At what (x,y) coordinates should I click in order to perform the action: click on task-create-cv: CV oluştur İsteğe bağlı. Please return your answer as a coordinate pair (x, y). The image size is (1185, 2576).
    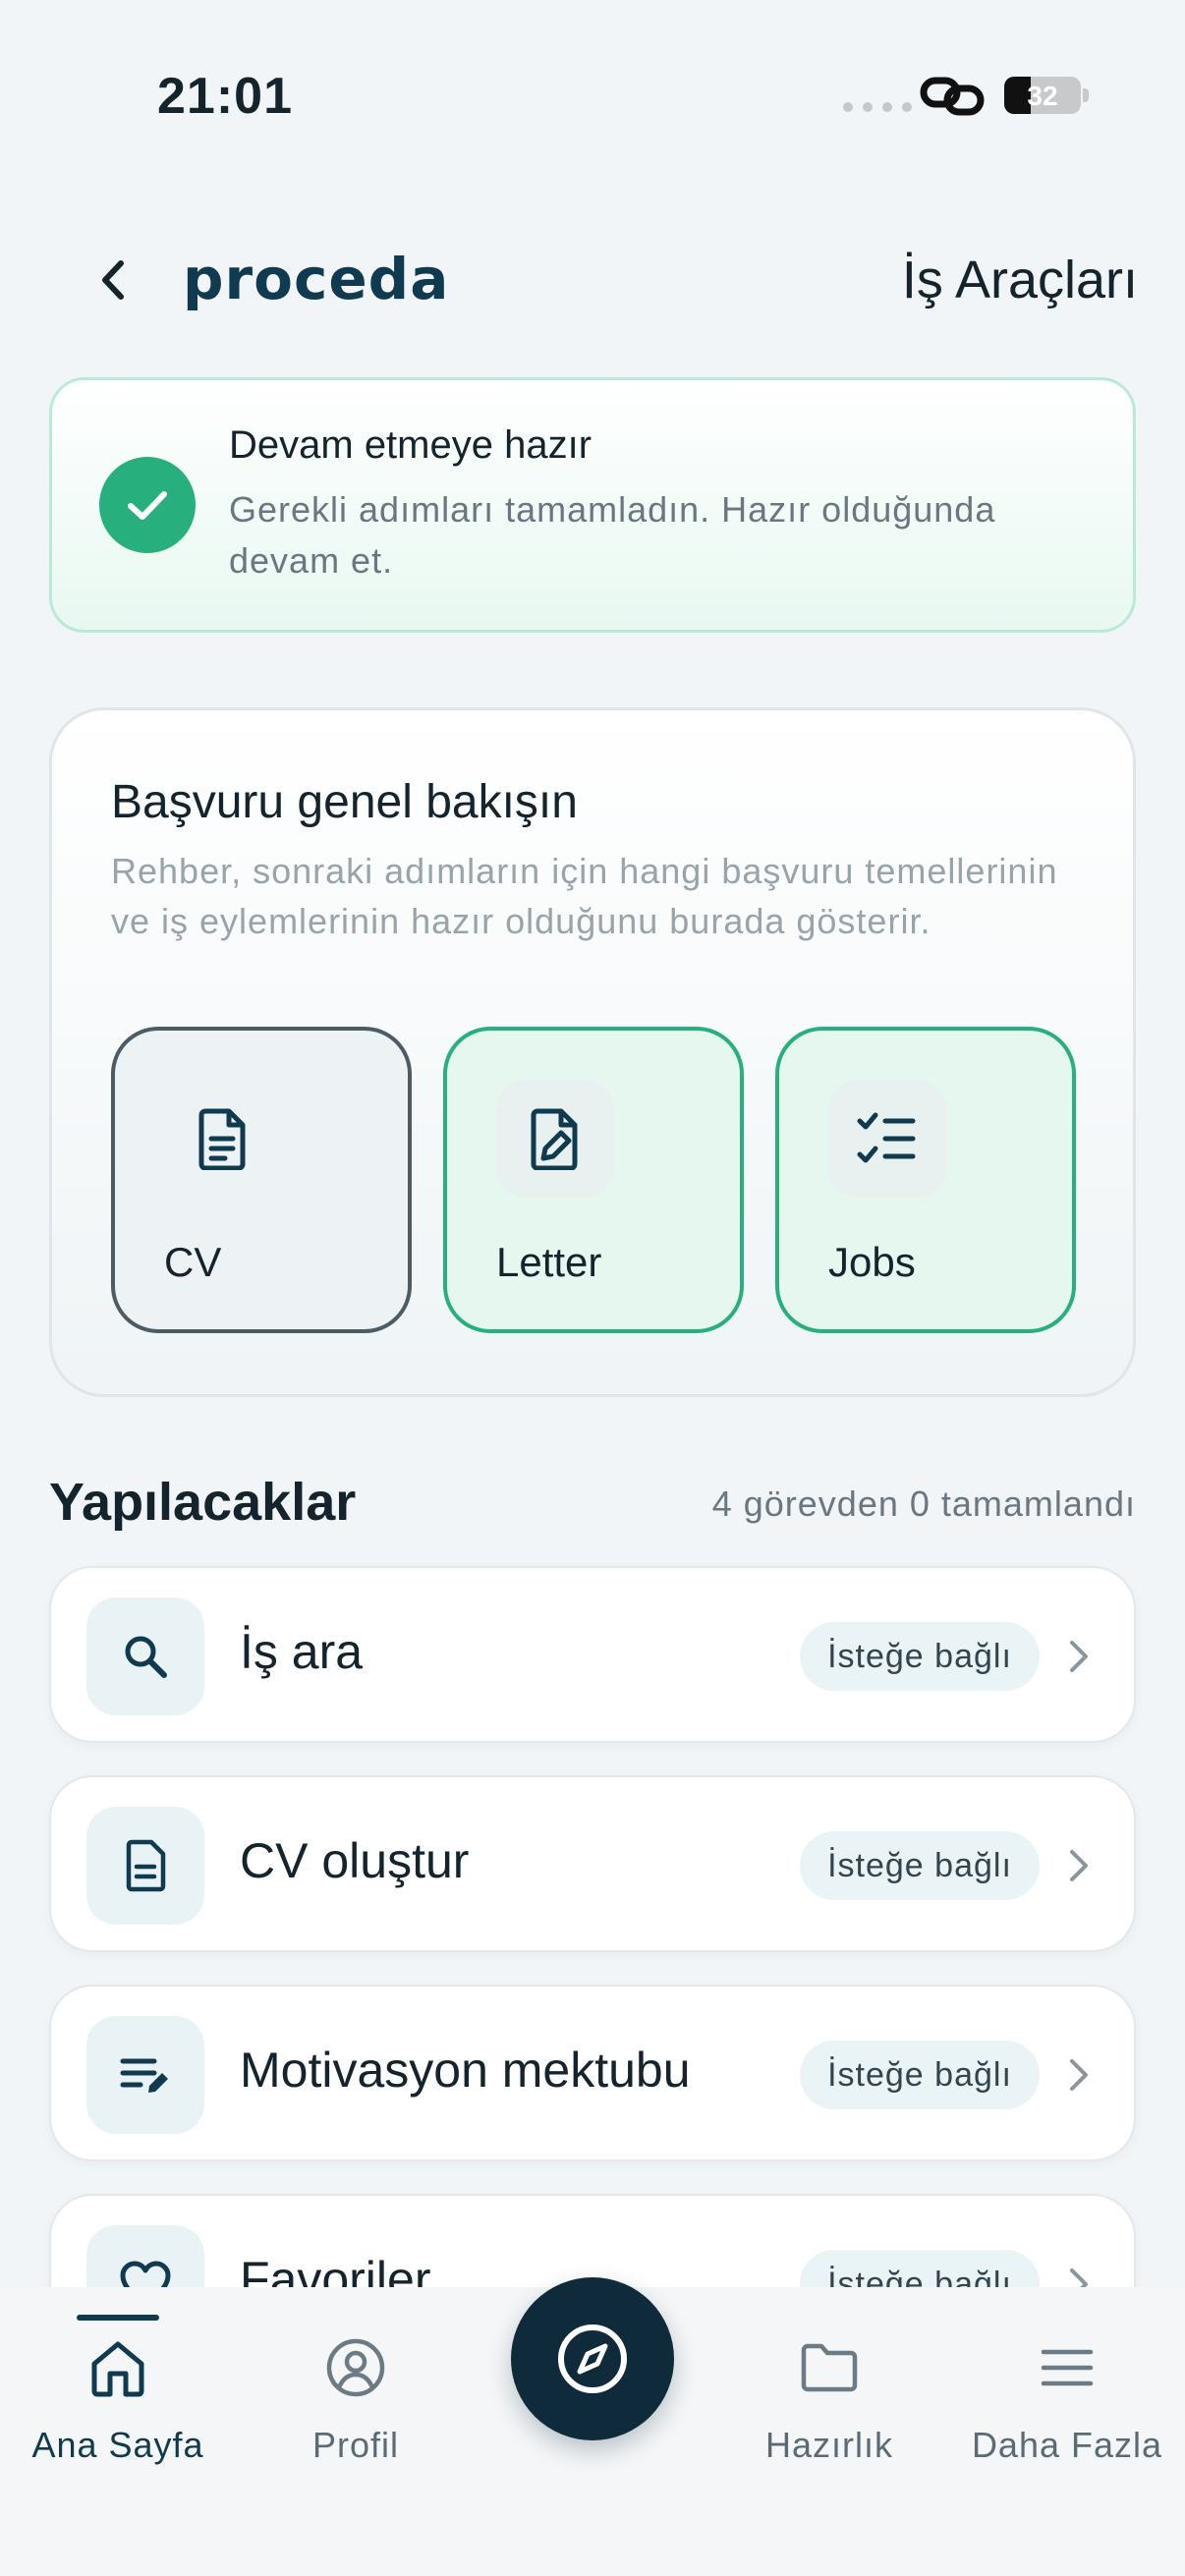
    Looking at the image, I should click on (592, 1863).